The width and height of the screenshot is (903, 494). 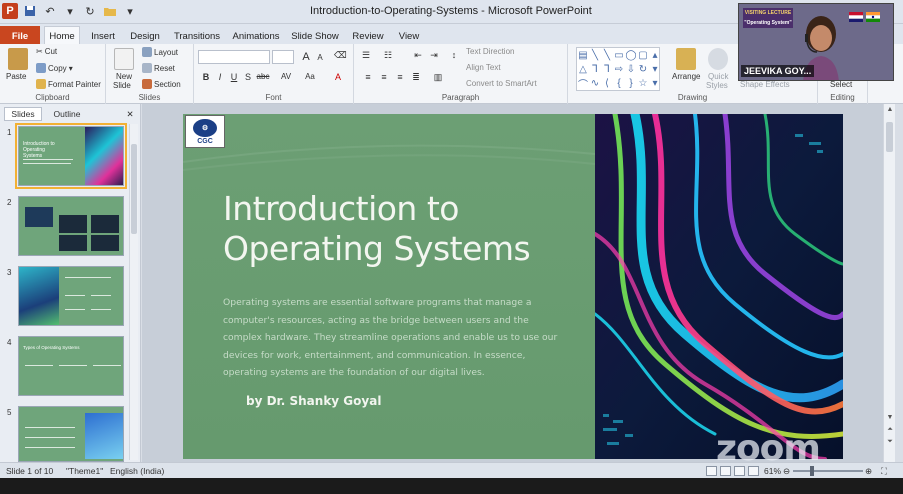 I want to click on open-folder-icon, so click(x=110, y=11).